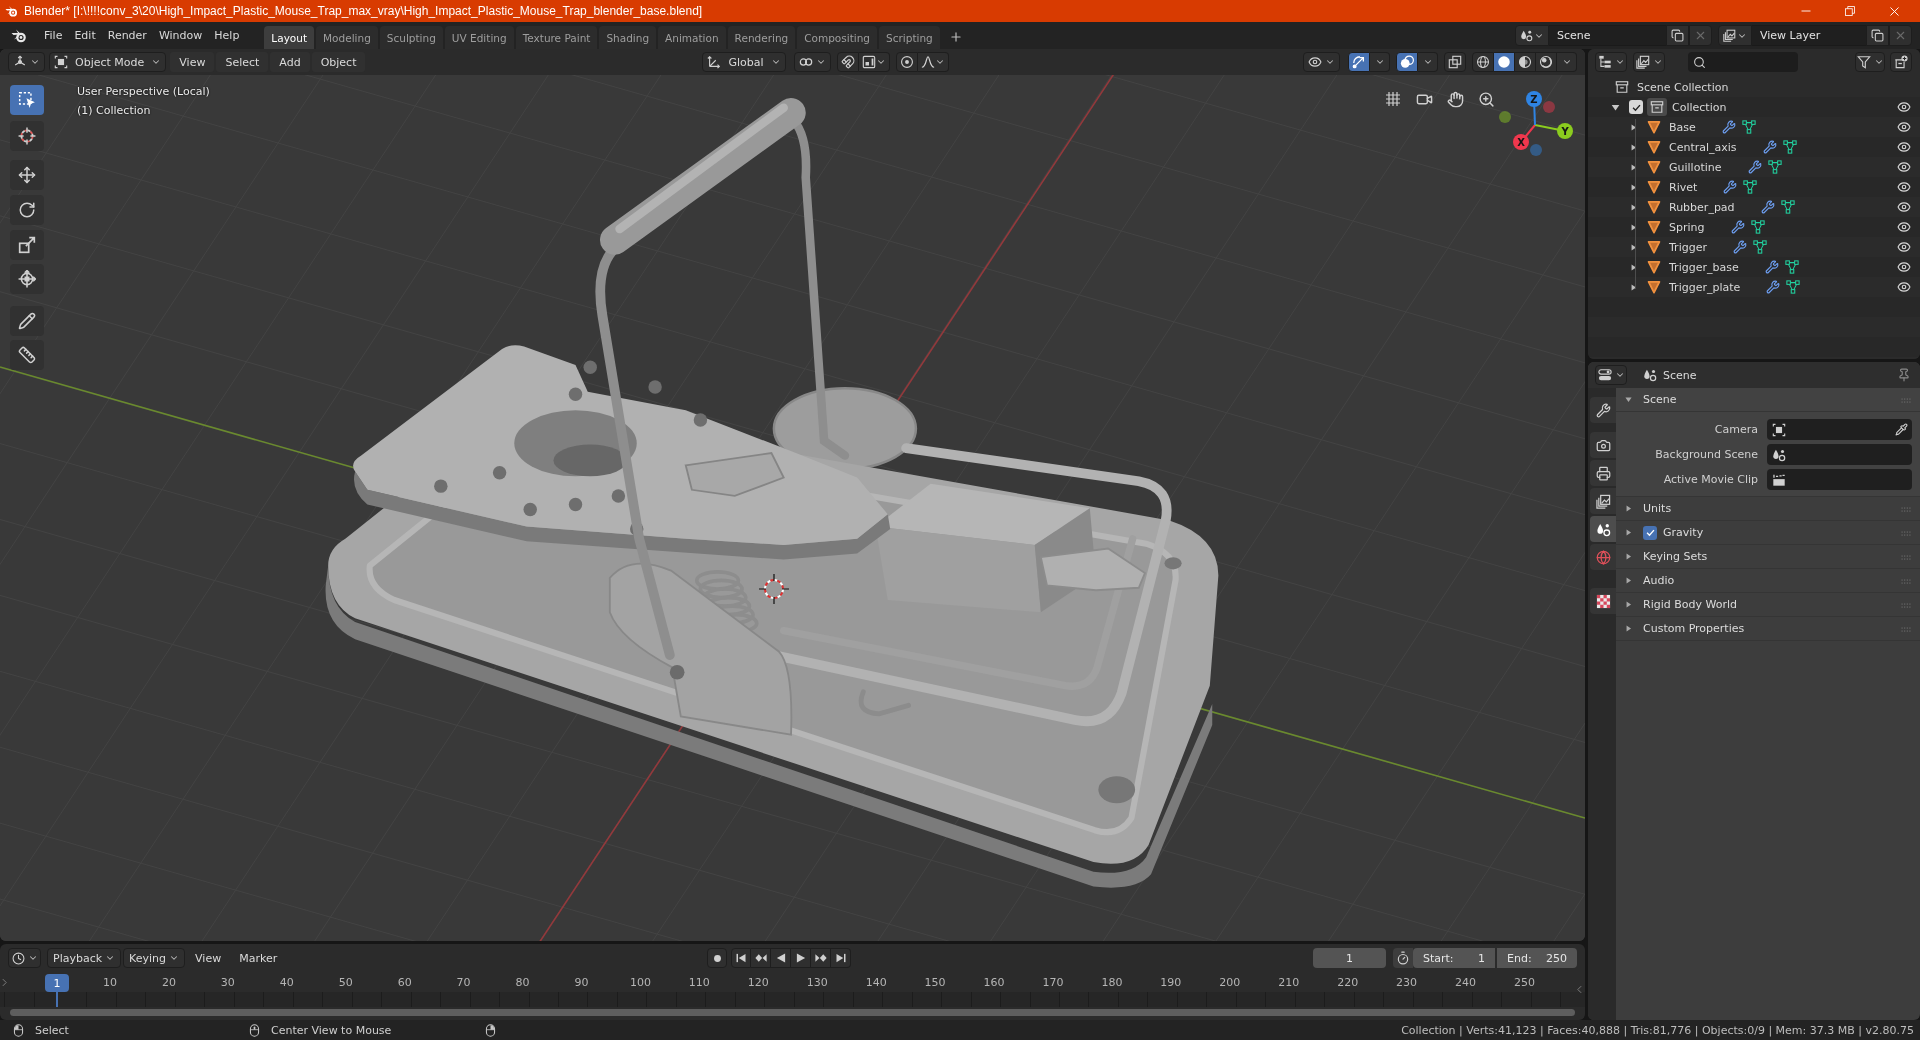 The image size is (1920, 1040). Describe the element at coordinates (1403, 958) in the screenshot. I see `frame-range-toggle` at that location.